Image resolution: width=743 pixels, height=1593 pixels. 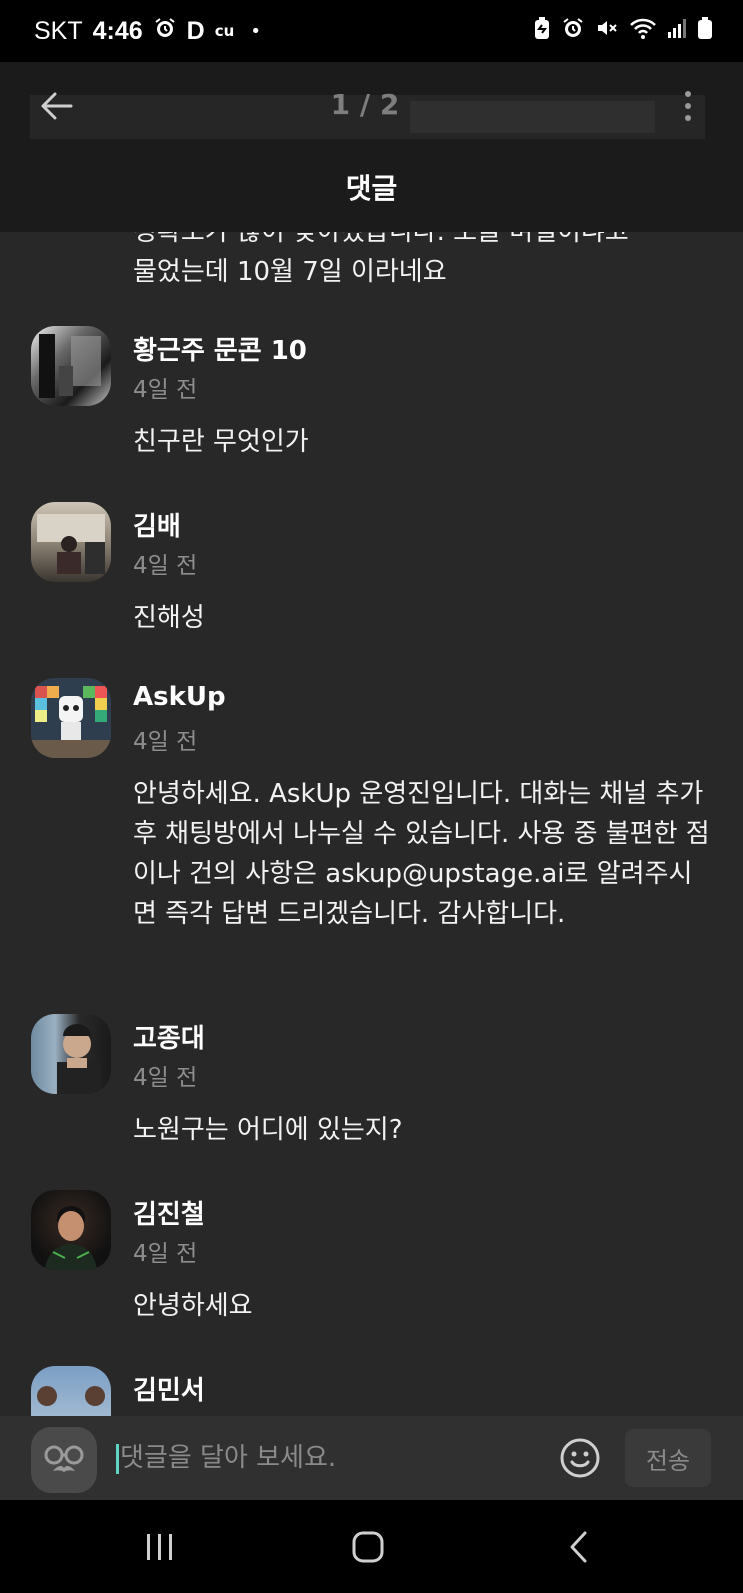 What do you see at coordinates (290, 272) in the screenshot?
I see `previous-comment-line: 물었는데 10월 7일 이라네요` at bounding box center [290, 272].